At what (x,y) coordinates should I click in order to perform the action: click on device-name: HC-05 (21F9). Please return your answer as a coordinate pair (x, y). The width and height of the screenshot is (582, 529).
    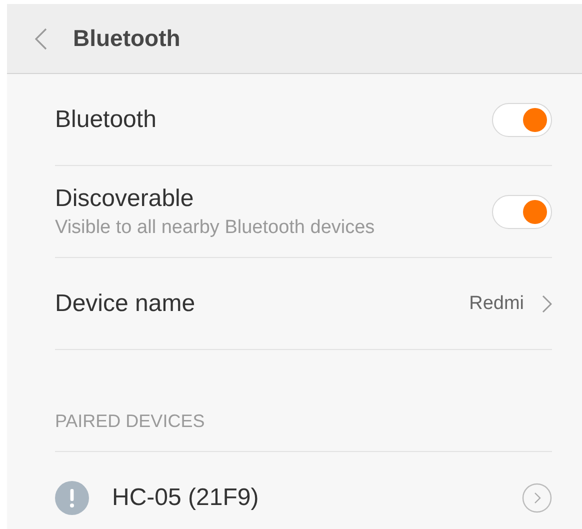
    Looking at the image, I should click on (317, 498).